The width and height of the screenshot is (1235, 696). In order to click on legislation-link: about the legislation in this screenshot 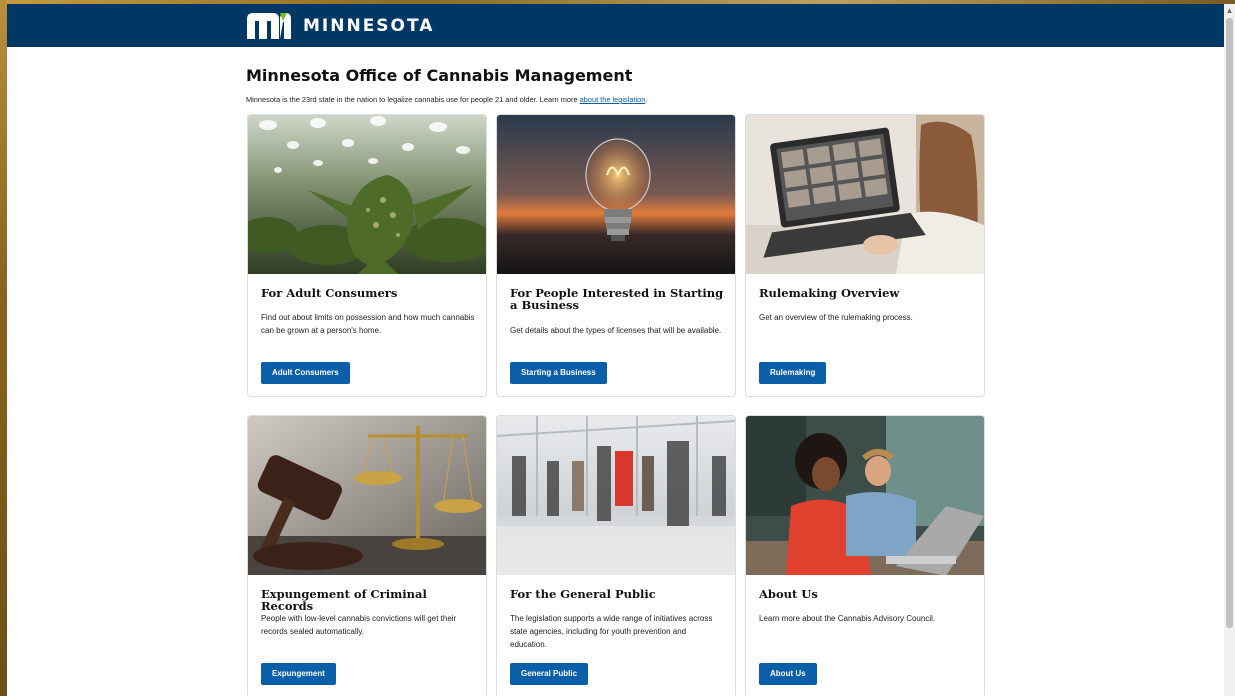, I will do `click(613, 99)`.